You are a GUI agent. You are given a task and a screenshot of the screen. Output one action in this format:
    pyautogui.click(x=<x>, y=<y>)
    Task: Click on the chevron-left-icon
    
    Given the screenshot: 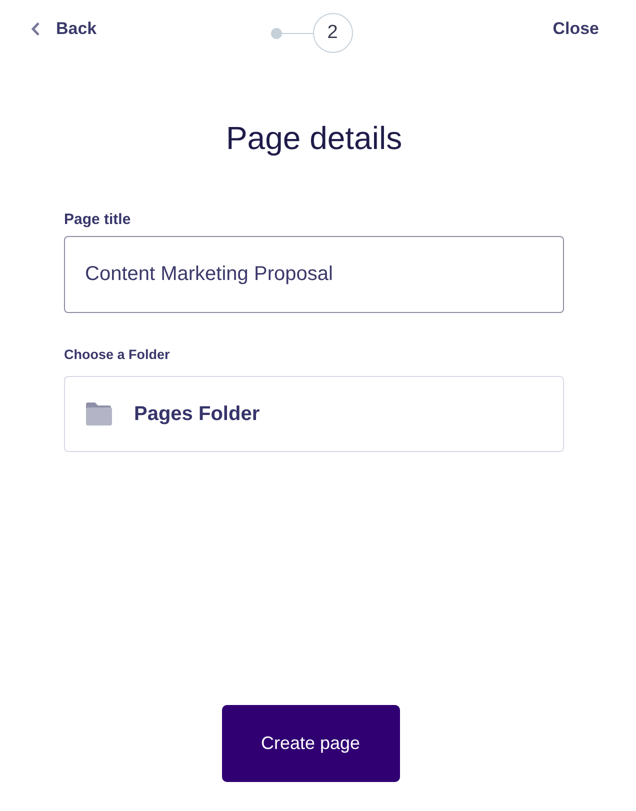 What is the action you would take?
    pyautogui.click(x=35, y=29)
    